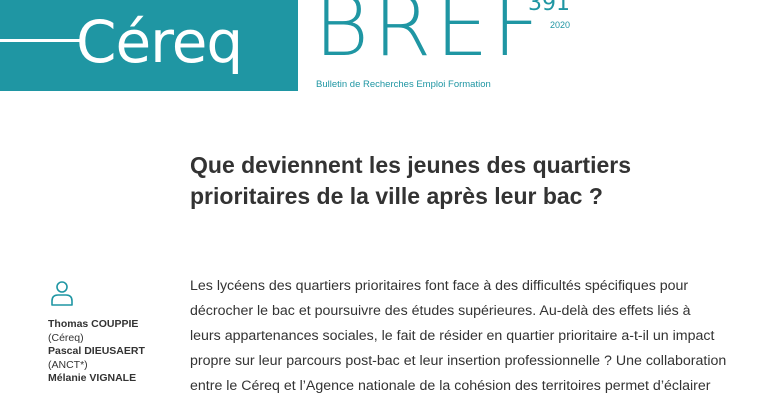 The width and height of the screenshot is (763, 400). I want to click on author-affiliation: (ANCT*), so click(68, 364).